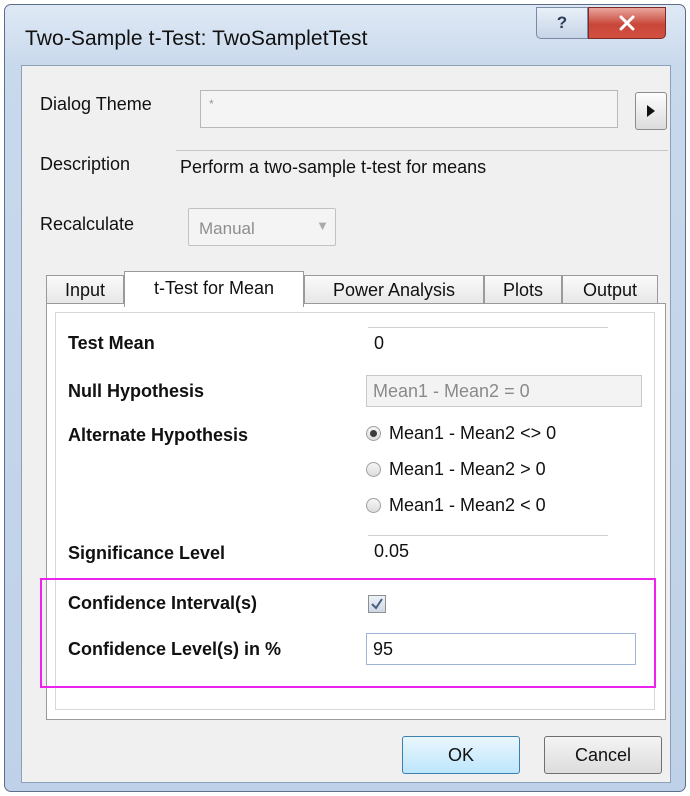 This screenshot has width=690, height=796. I want to click on checkmark-icon, so click(377, 604).